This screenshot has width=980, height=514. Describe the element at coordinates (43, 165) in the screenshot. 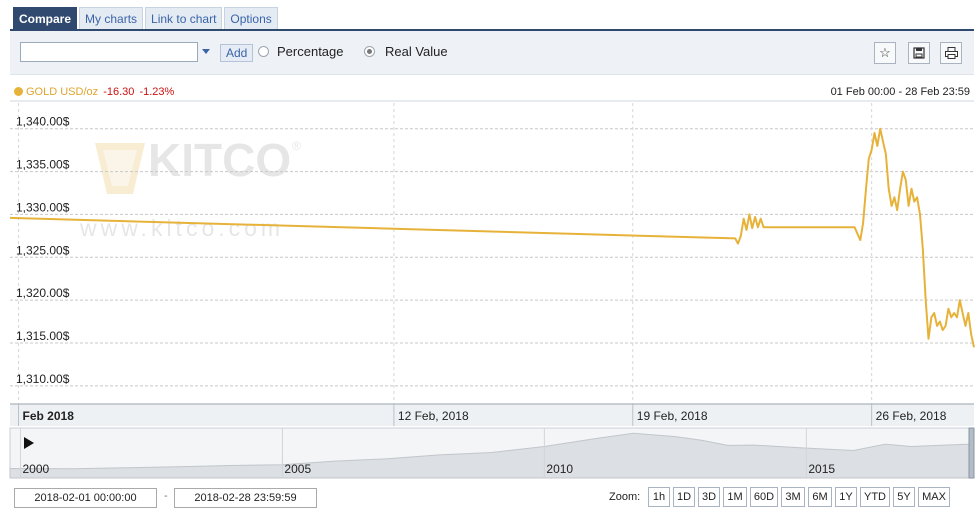

I see `y-tick-label: 1,335.00$` at that location.